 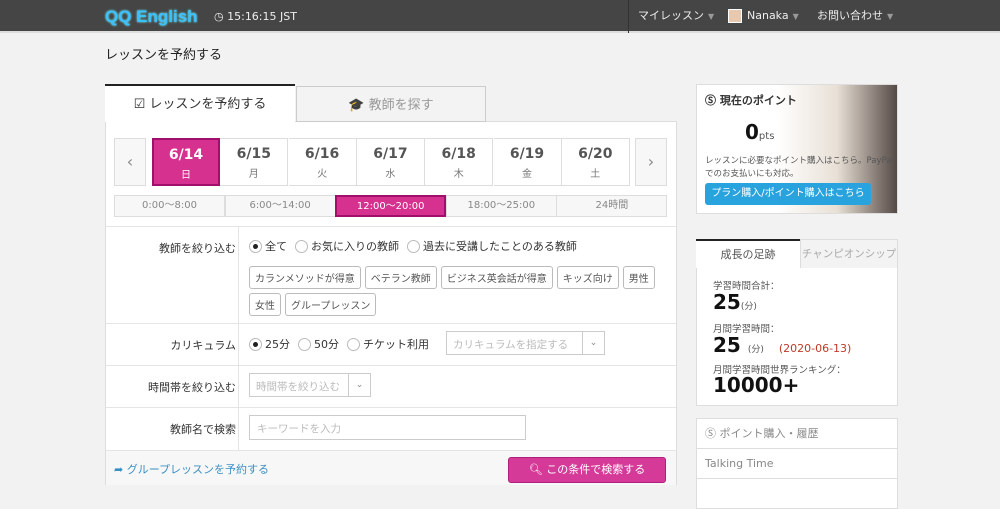 What do you see at coordinates (850, 15) in the screenshot?
I see `nav-label: お問い合わせ` at bounding box center [850, 15].